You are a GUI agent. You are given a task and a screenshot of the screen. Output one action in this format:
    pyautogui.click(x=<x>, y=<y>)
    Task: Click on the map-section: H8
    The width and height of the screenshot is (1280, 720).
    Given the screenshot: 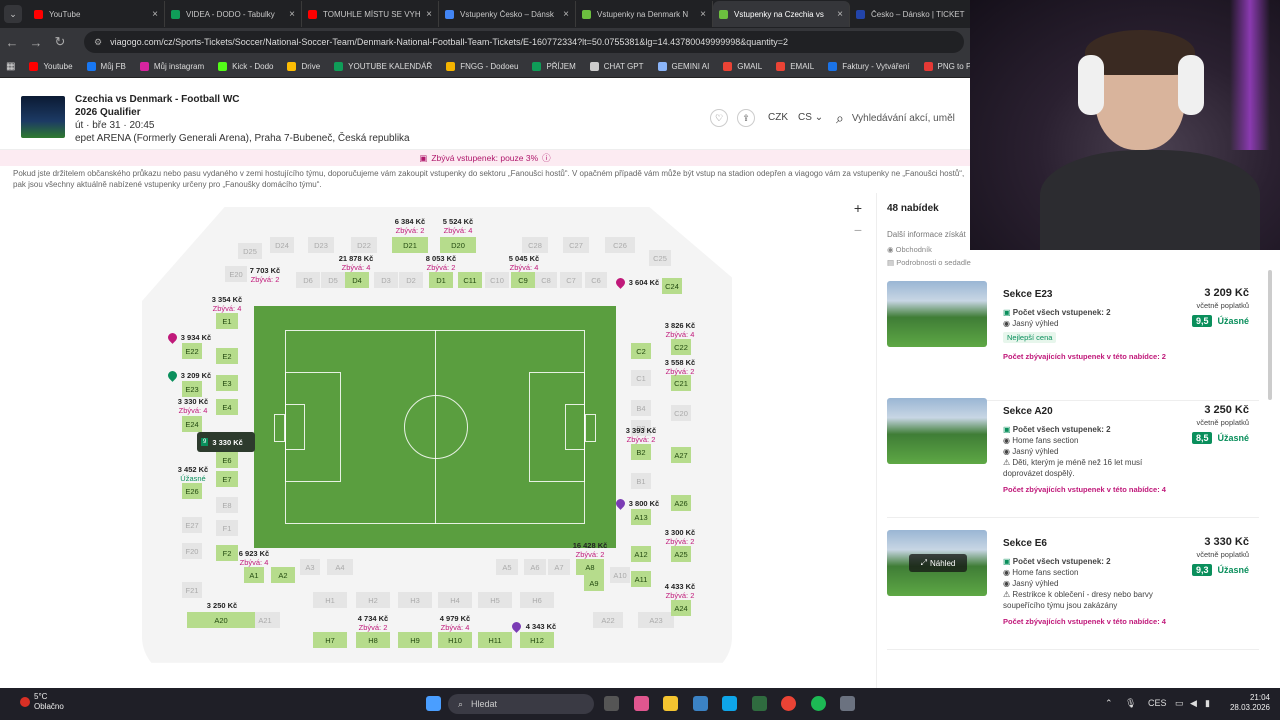 What is the action you would take?
    pyautogui.click(x=373, y=640)
    